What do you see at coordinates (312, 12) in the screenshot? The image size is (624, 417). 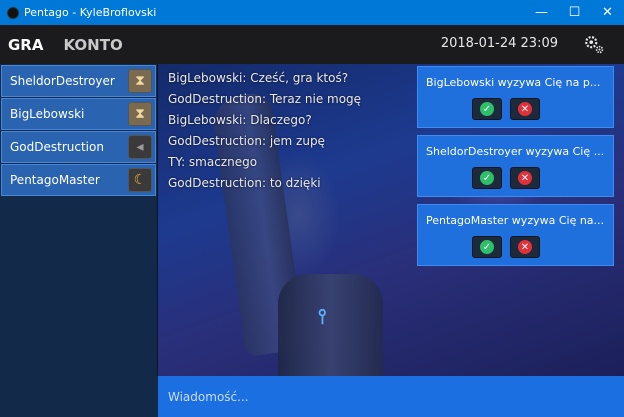 I see `window-titlebar: Pentago - KyleBroflovski — ☐ ✕` at bounding box center [312, 12].